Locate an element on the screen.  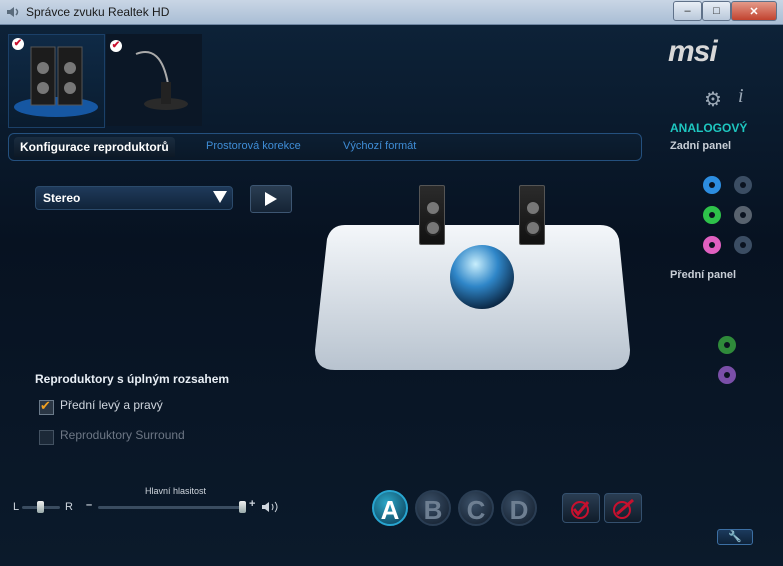
surround-label: Reproduktory Surround is located at coordinates (122, 435).